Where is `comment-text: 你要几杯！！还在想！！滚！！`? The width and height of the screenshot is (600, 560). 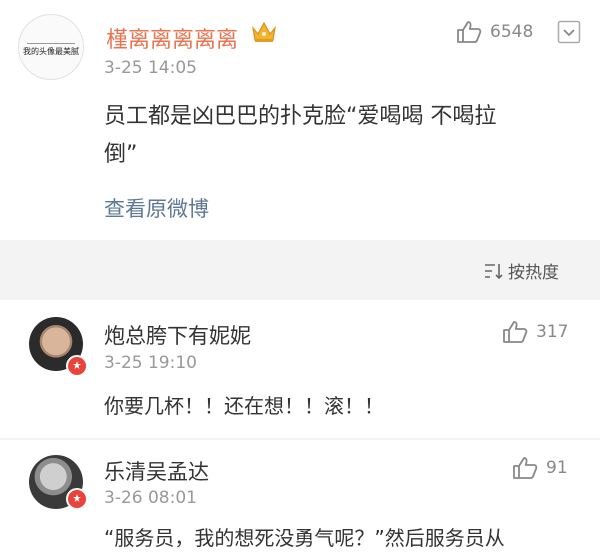
comment-text: 你要几杯！！还在想！！滚！！ is located at coordinates (244, 406).